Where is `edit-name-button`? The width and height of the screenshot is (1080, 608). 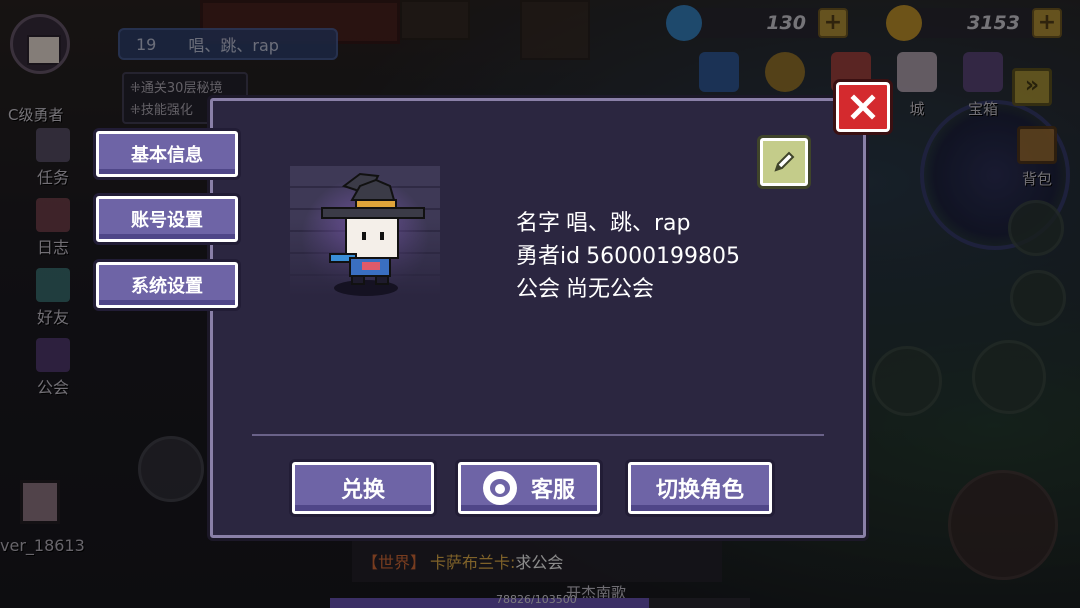 edit-name-button is located at coordinates (784, 162).